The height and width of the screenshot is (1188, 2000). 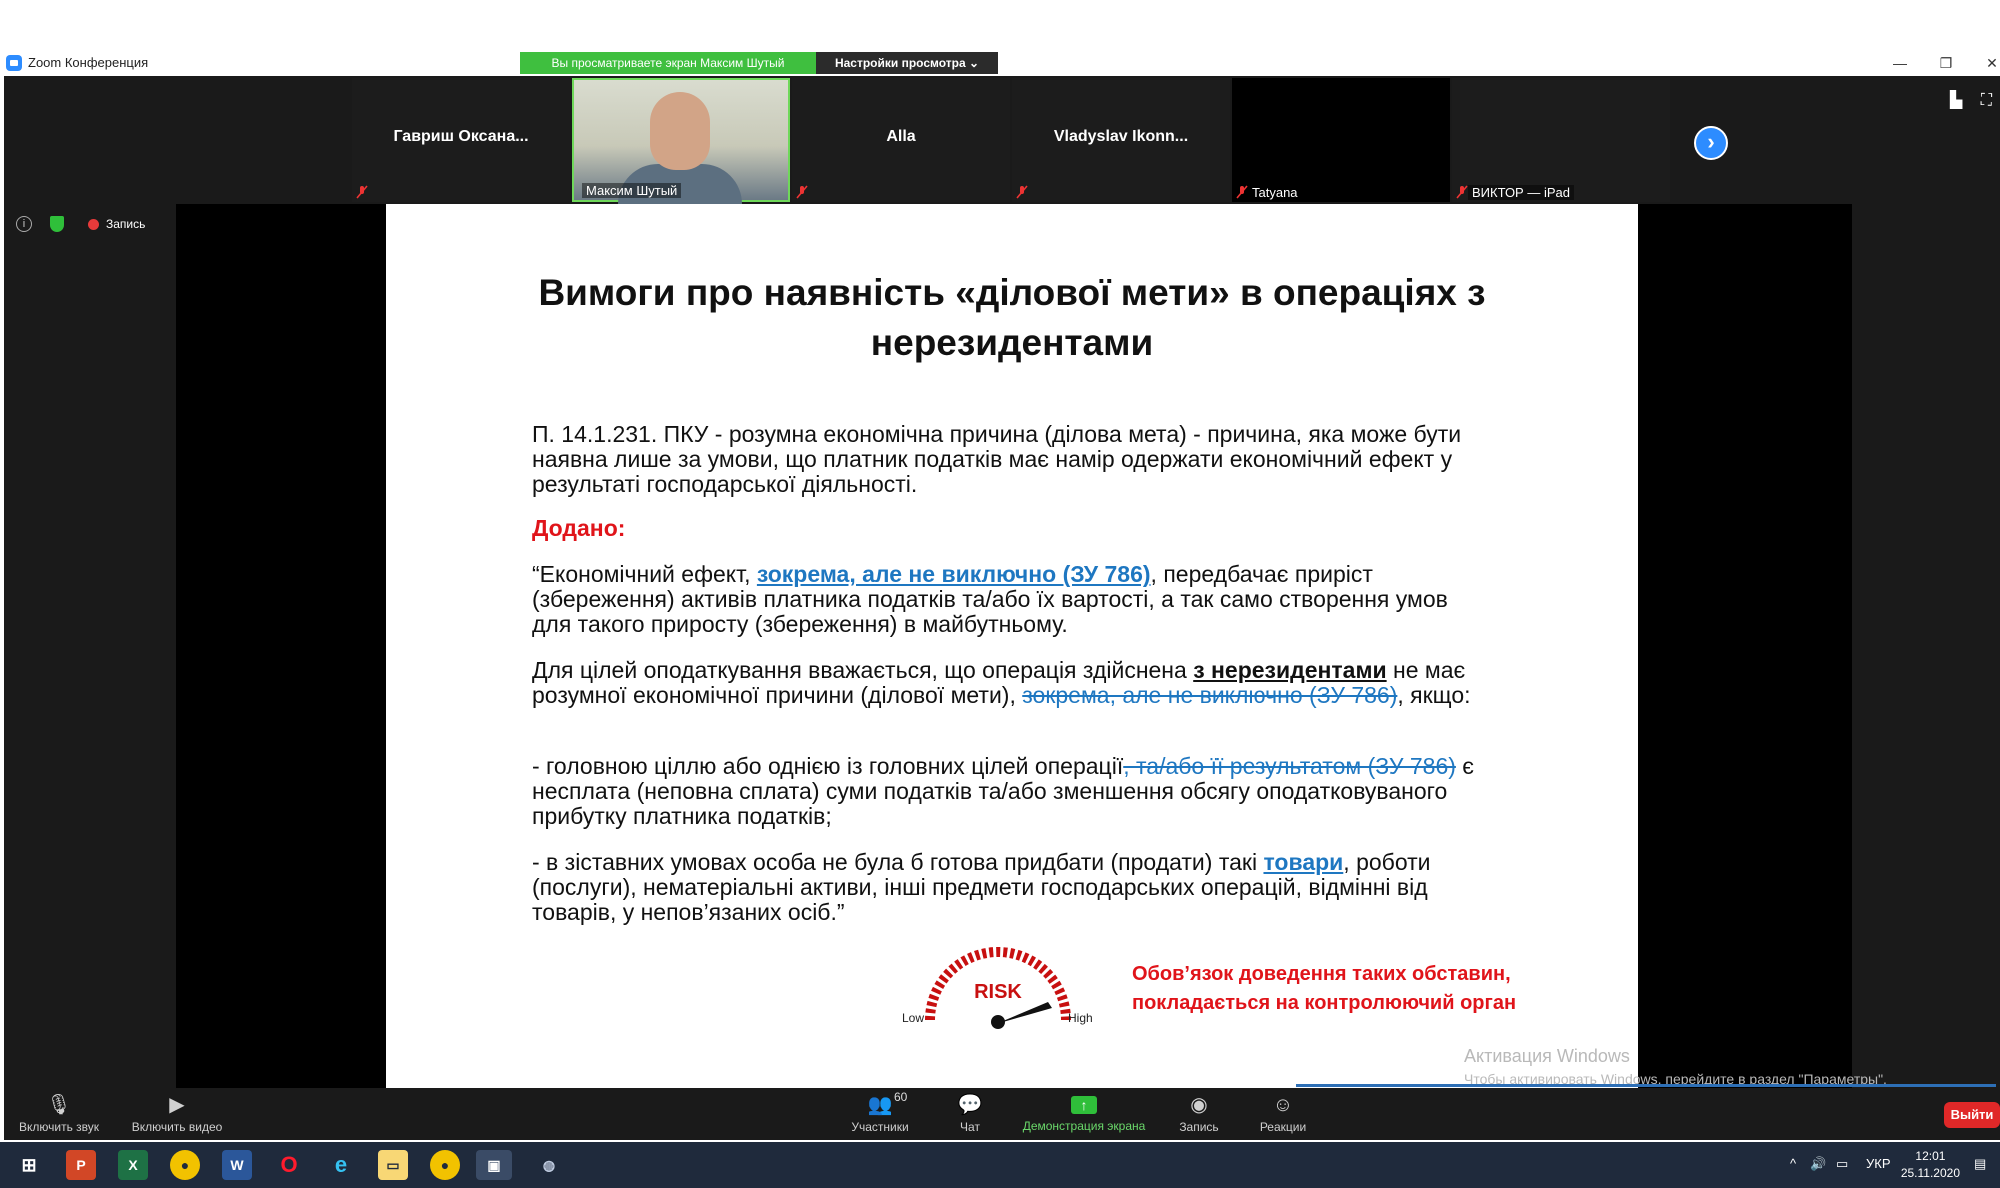 What do you see at coordinates (1930, 1165) in the screenshot?
I see `system-clock: 12:01 25.11.2020` at bounding box center [1930, 1165].